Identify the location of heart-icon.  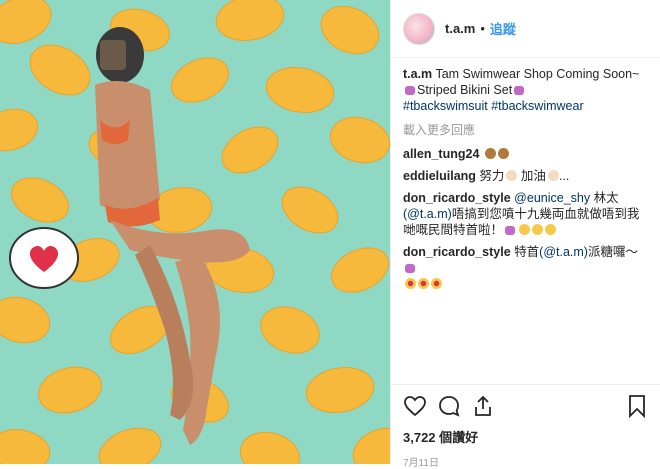
(415, 406).